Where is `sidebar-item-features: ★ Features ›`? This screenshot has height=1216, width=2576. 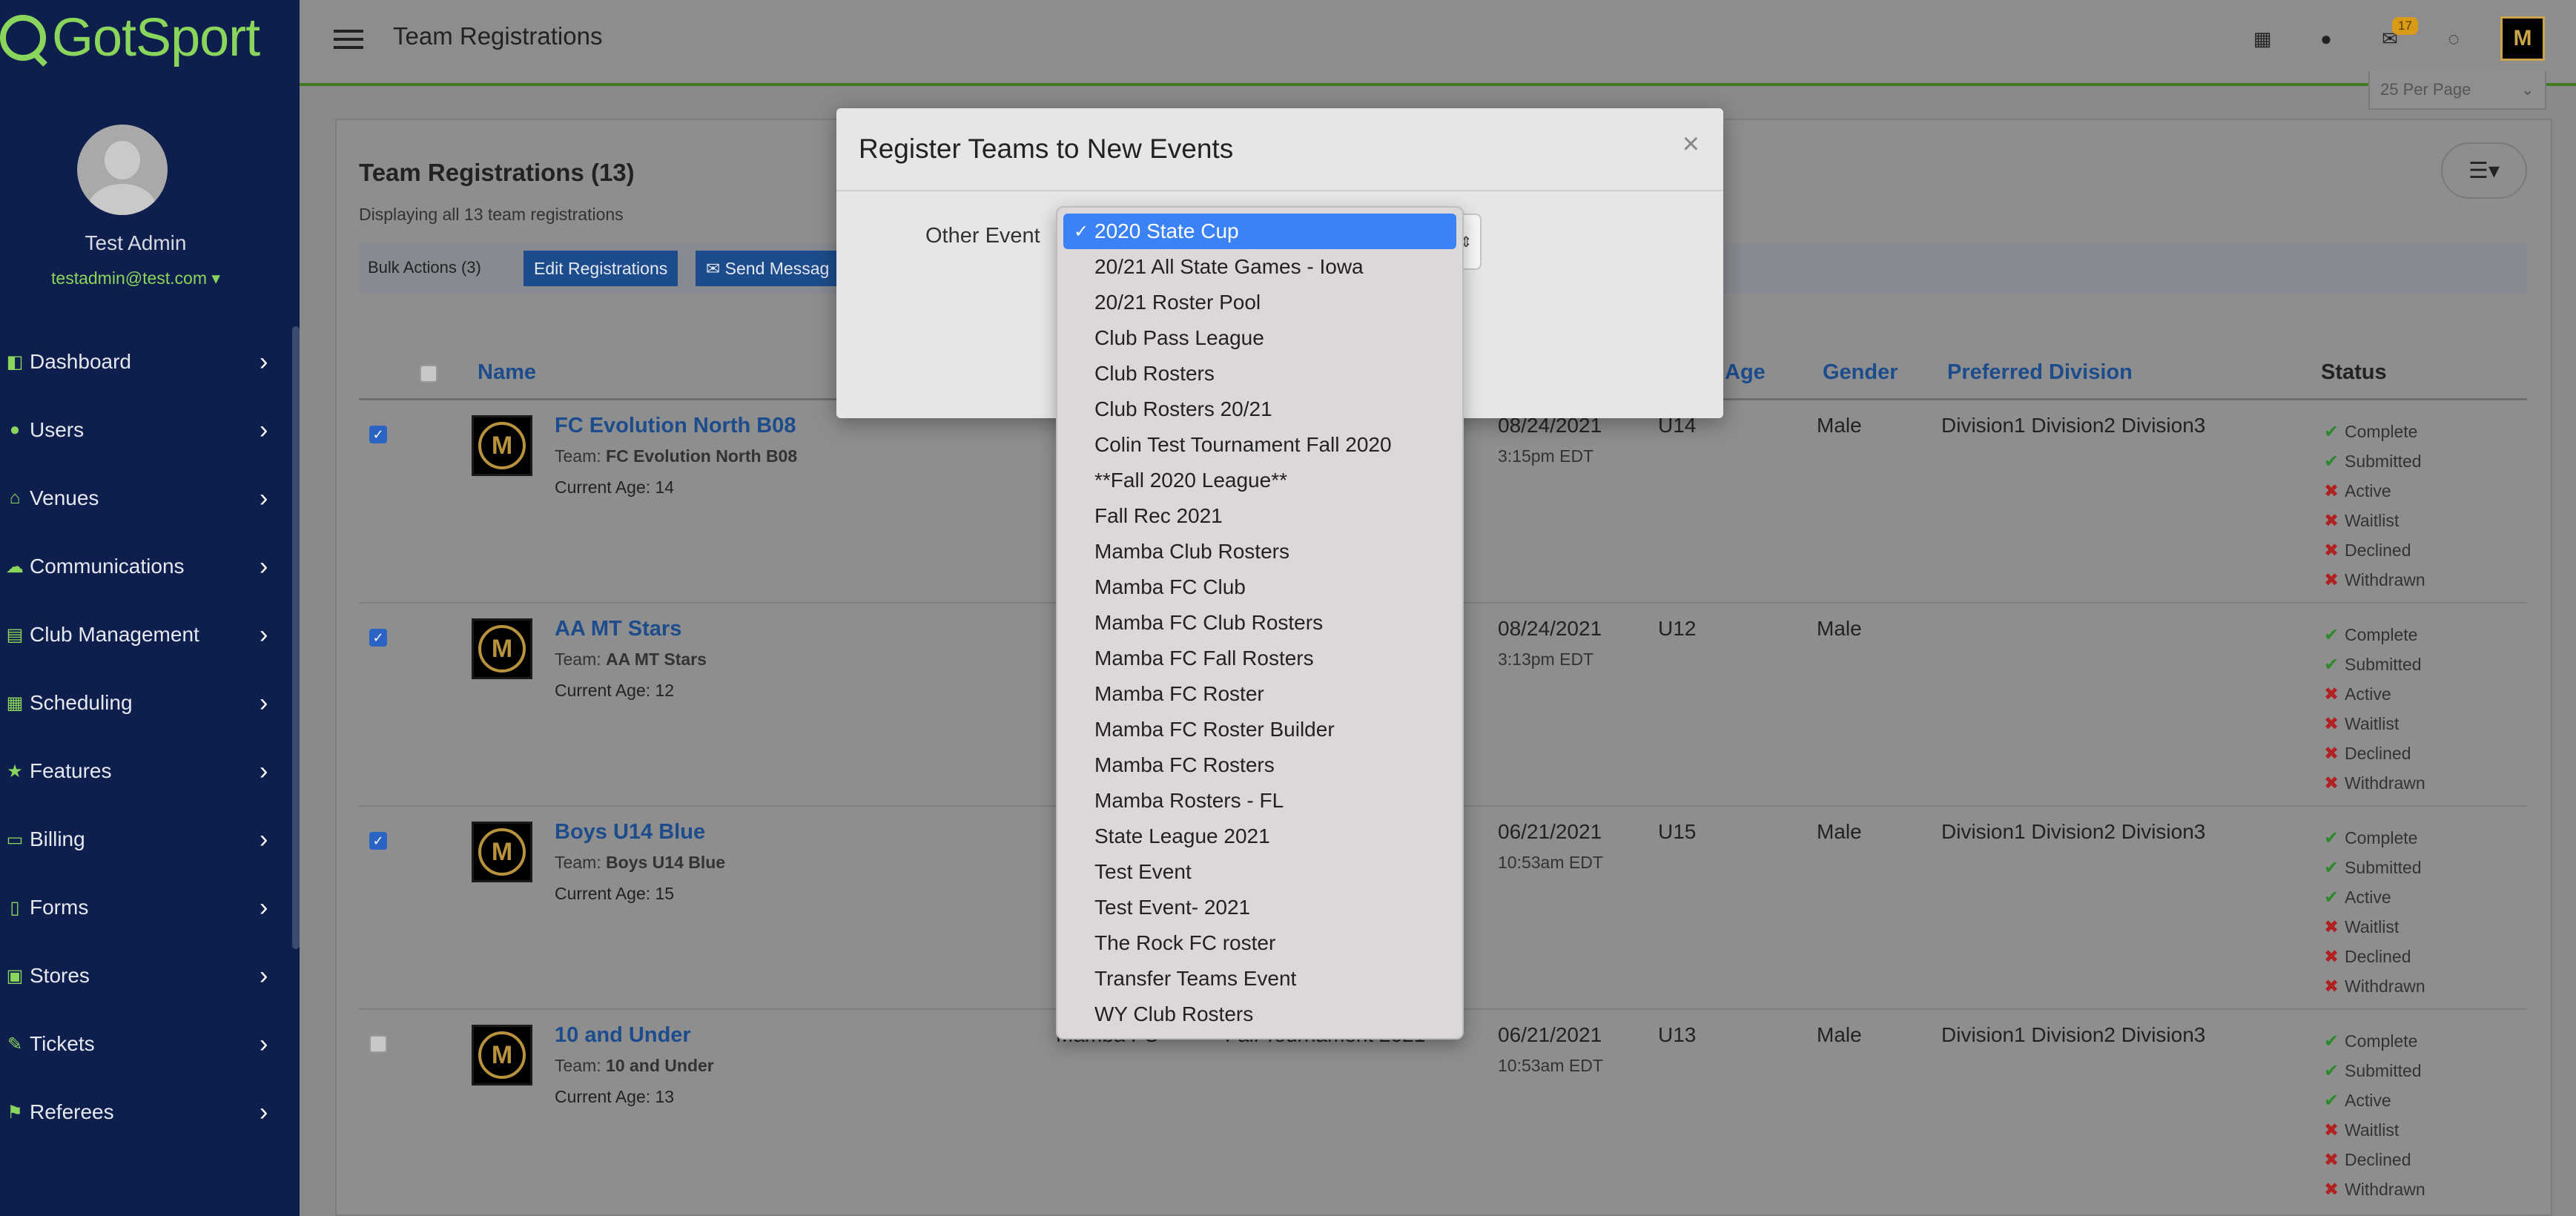 sidebar-item-features: ★ Features › is located at coordinates (144, 771).